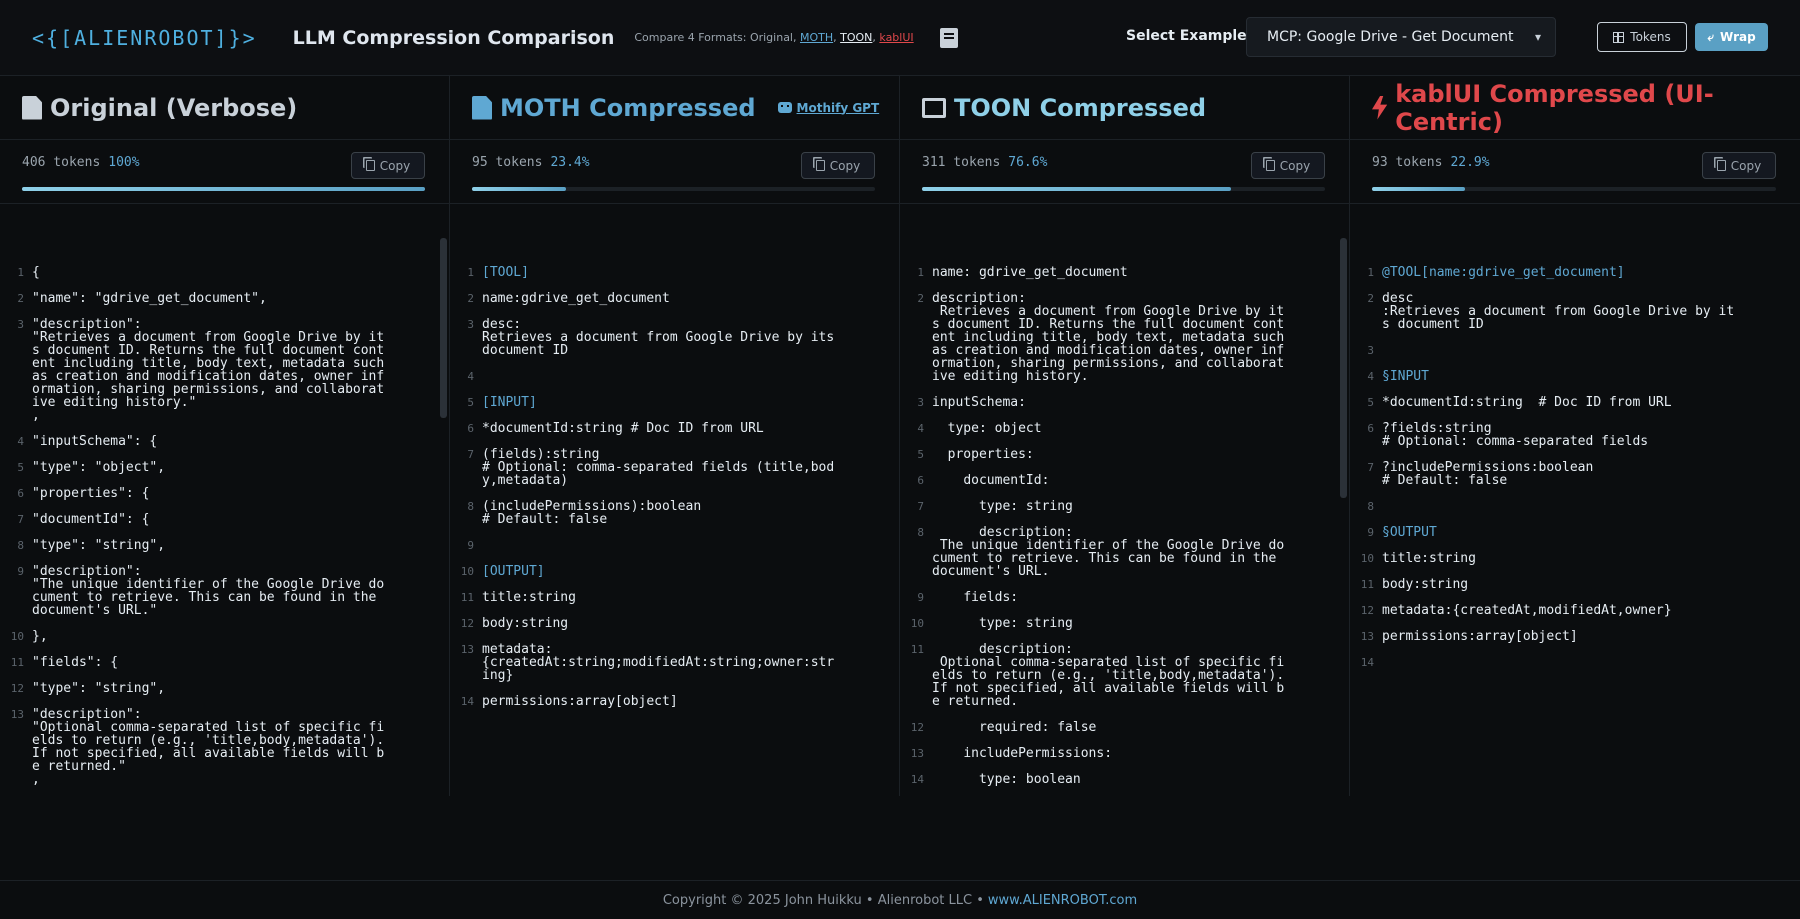 The height and width of the screenshot is (919, 1800). I want to click on example-select-value: MCP: Google Drive - Get Document, so click(1390, 37).